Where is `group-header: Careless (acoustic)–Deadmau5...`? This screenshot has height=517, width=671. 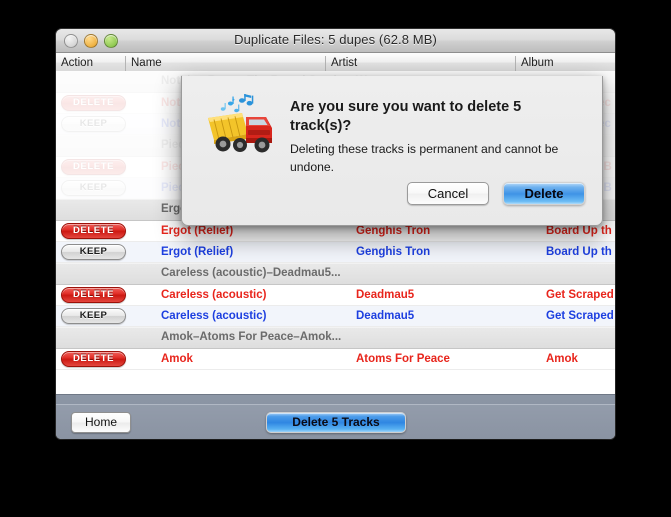
group-header: Careless (acoustic)–Deadmau5... is located at coordinates (335, 274).